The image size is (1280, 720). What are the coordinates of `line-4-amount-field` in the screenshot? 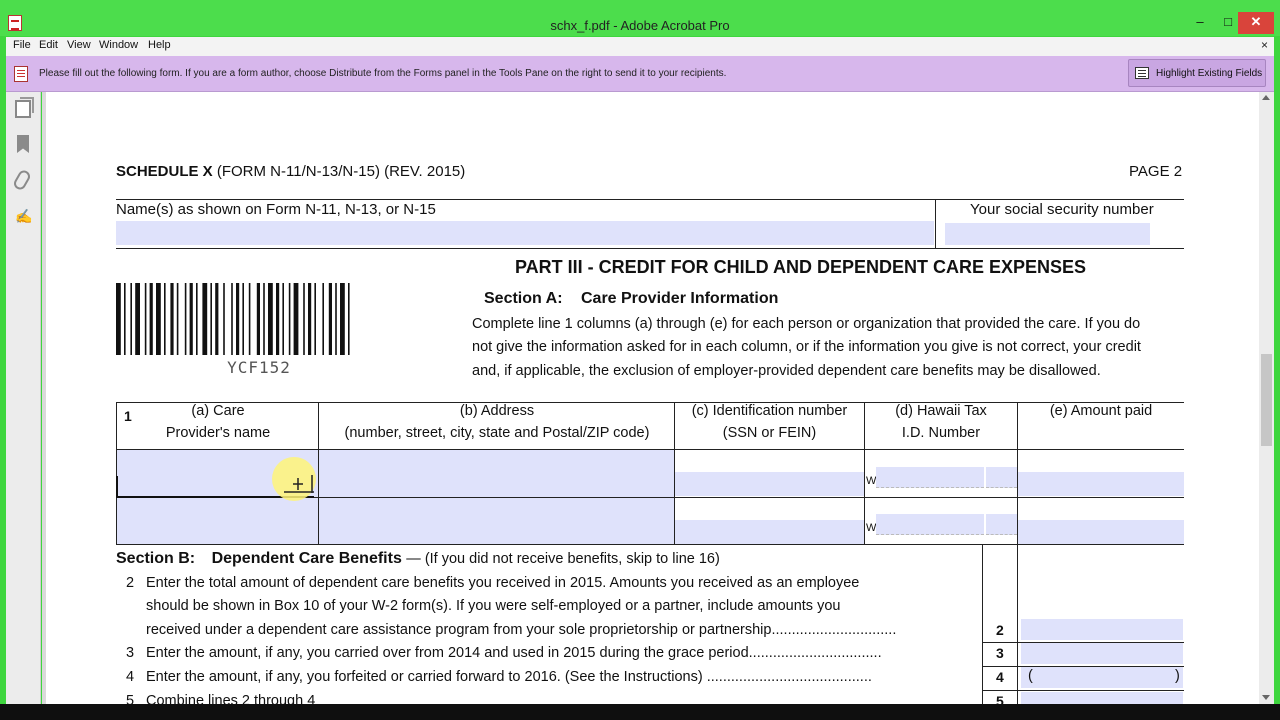 It's located at (1102, 677).